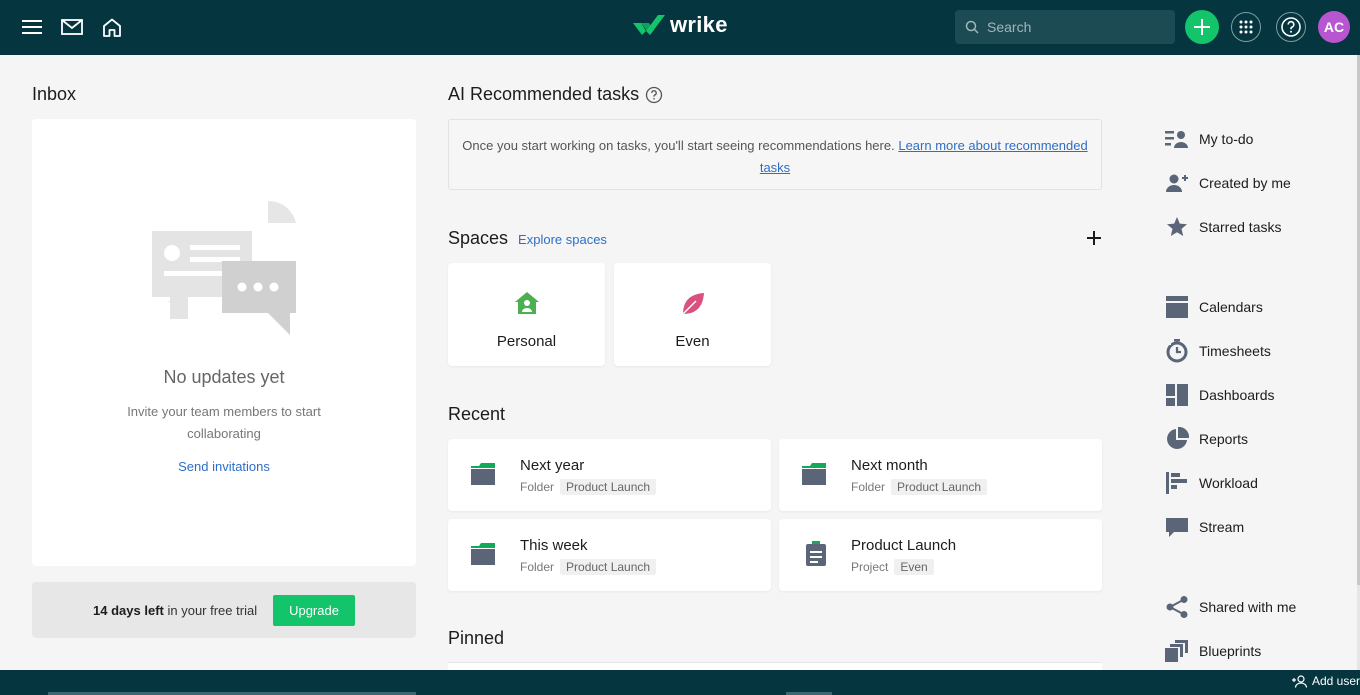  I want to click on apps-button, so click(1246, 27).